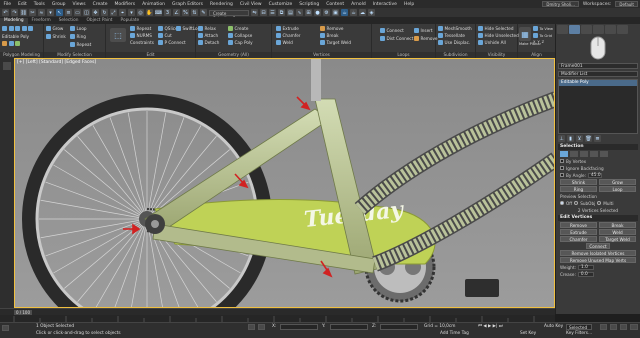 This screenshot has height=338, width=640. I want to click on stack-icon, so click(11, 43).